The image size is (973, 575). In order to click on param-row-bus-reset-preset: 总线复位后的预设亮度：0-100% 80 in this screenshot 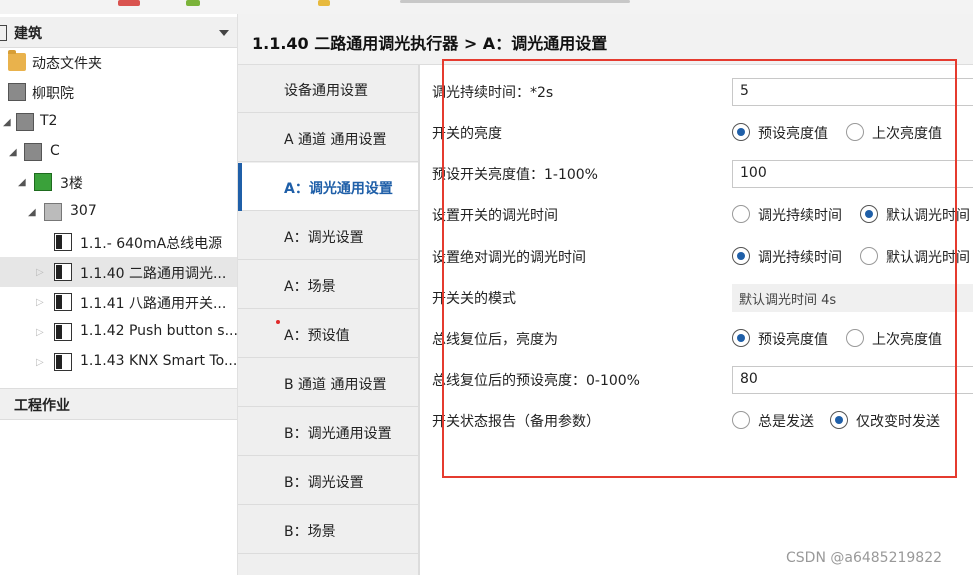, I will do `click(696, 380)`.